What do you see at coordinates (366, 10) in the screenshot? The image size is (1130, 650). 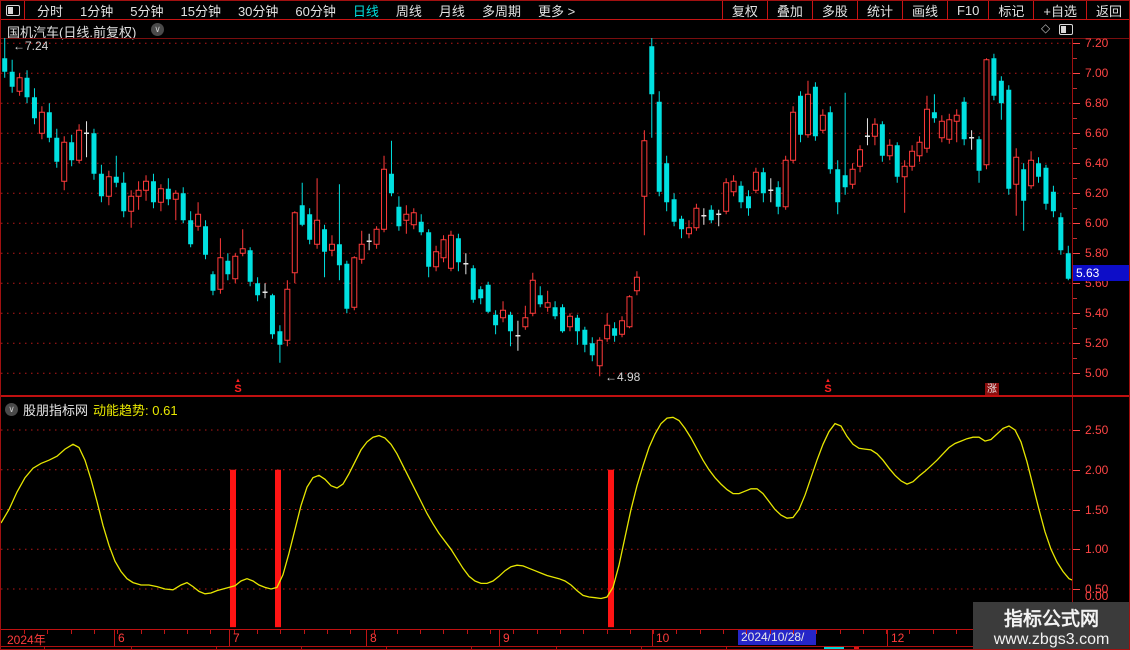 I see `period-tab: 日线` at bounding box center [366, 10].